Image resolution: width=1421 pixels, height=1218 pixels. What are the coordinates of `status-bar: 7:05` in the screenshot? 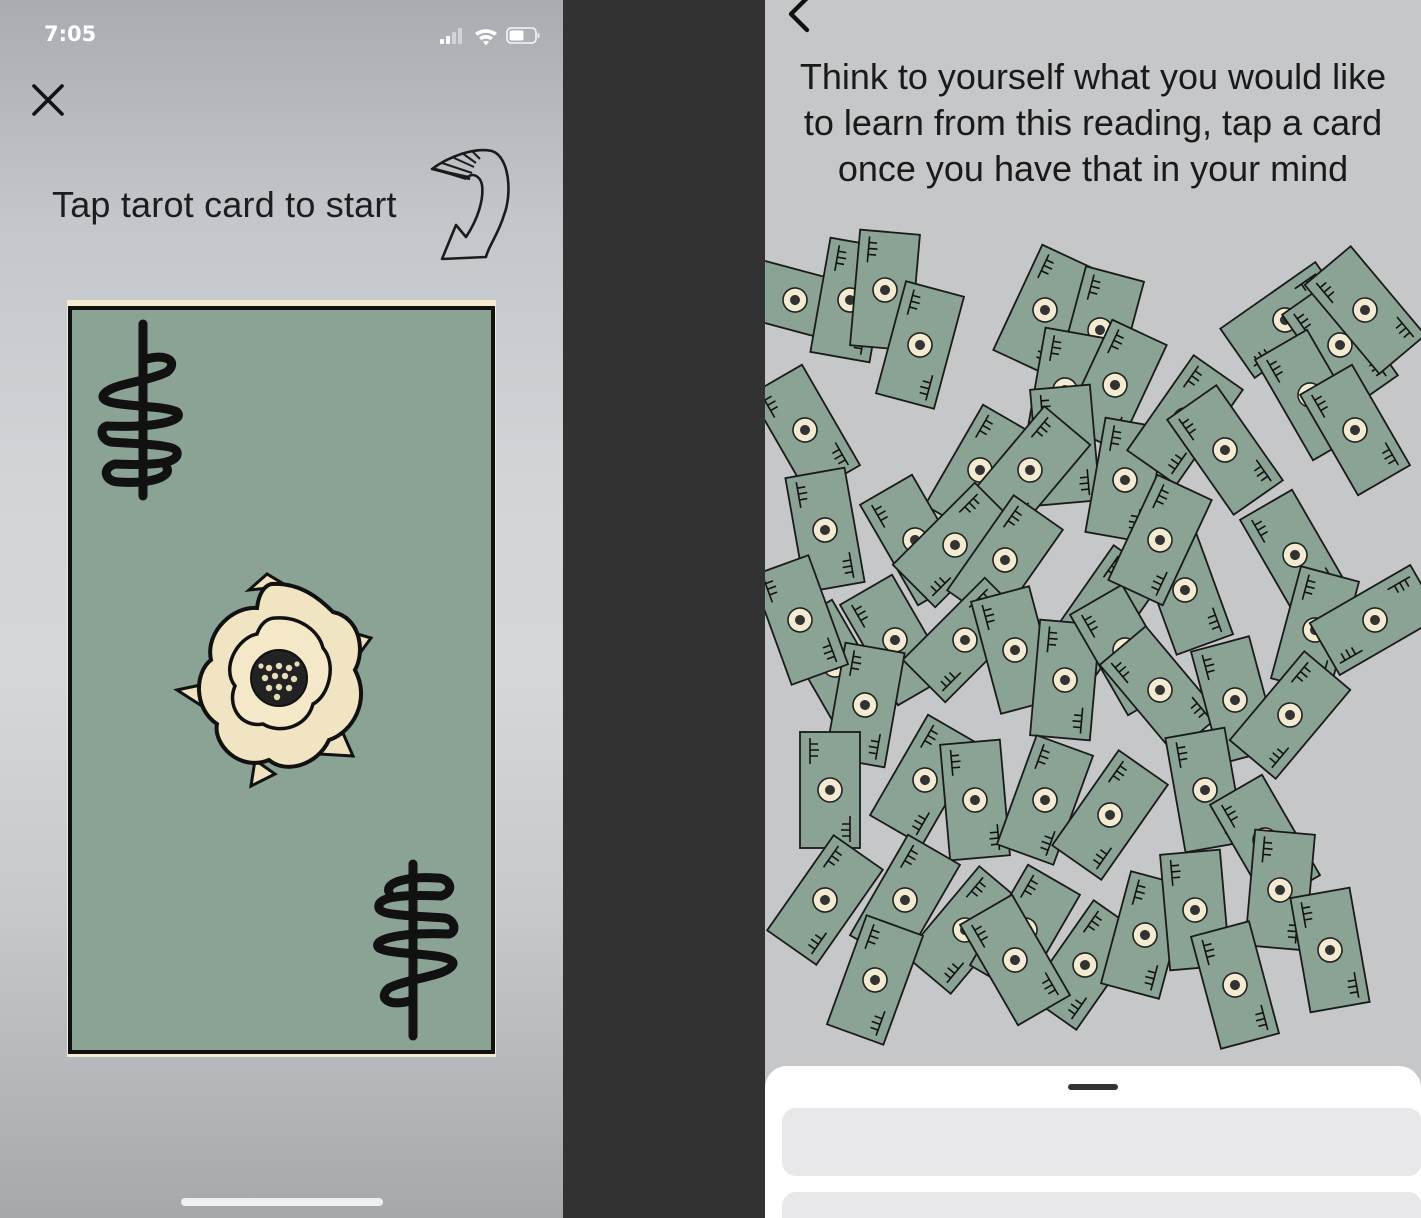 It's located at (281, 35).